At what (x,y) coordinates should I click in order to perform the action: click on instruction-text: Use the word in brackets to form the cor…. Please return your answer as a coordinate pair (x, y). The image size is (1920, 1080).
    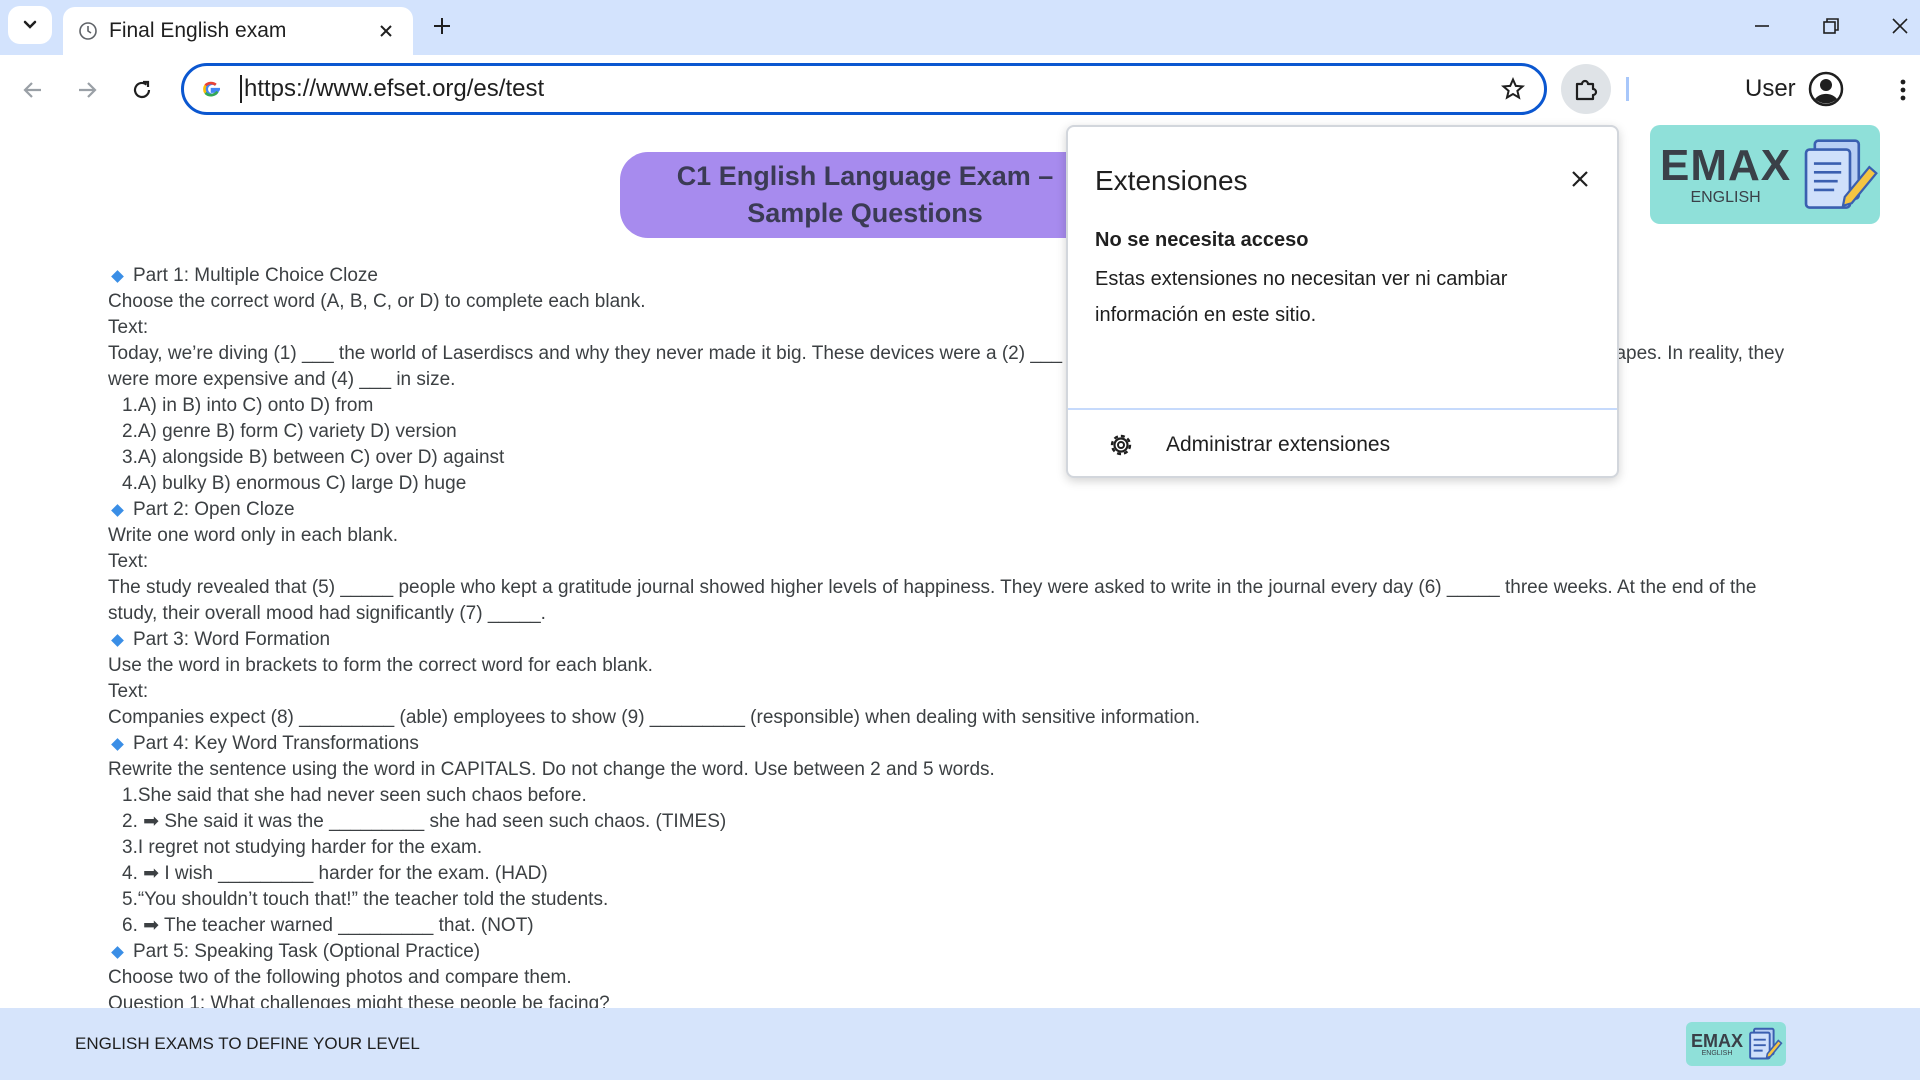
    Looking at the image, I should click on (380, 665).